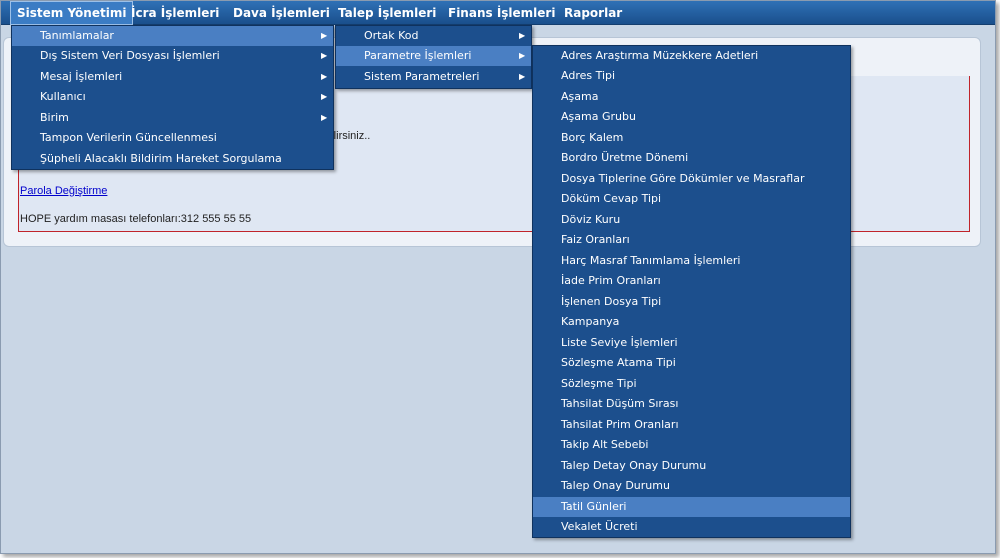  What do you see at coordinates (691, 507) in the screenshot?
I see `menu-item-tatil-gunleri: Tatil Günleri` at bounding box center [691, 507].